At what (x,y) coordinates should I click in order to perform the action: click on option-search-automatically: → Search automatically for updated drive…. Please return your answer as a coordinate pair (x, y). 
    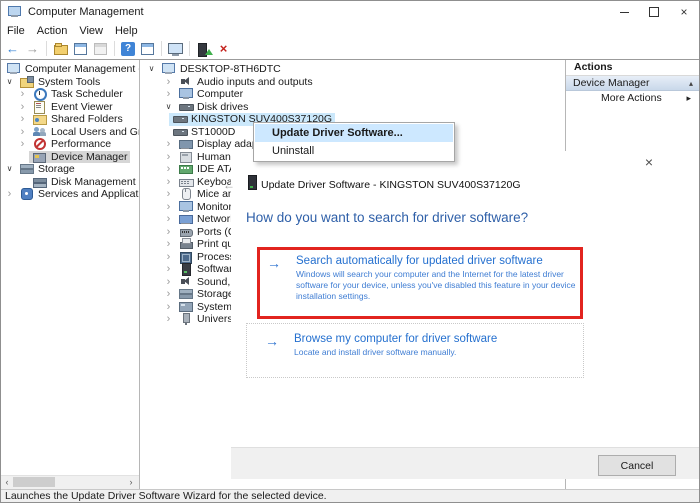
    Looking at the image, I should click on (420, 283).